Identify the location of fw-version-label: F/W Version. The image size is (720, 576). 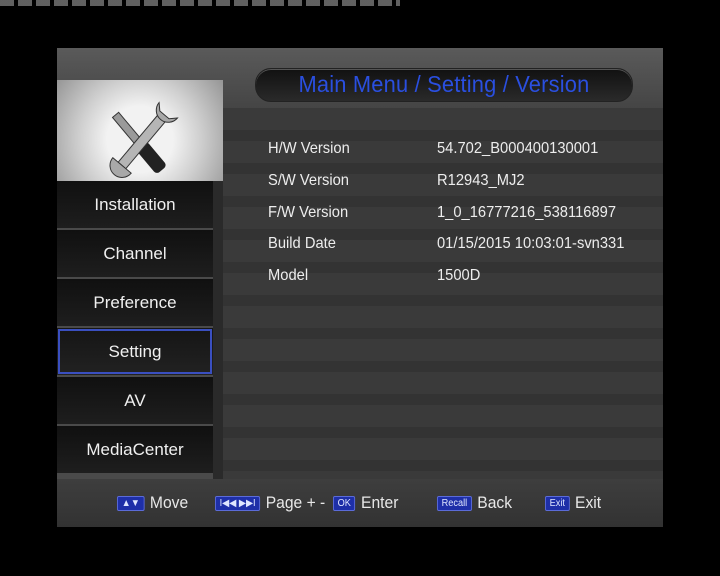
(308, 212).